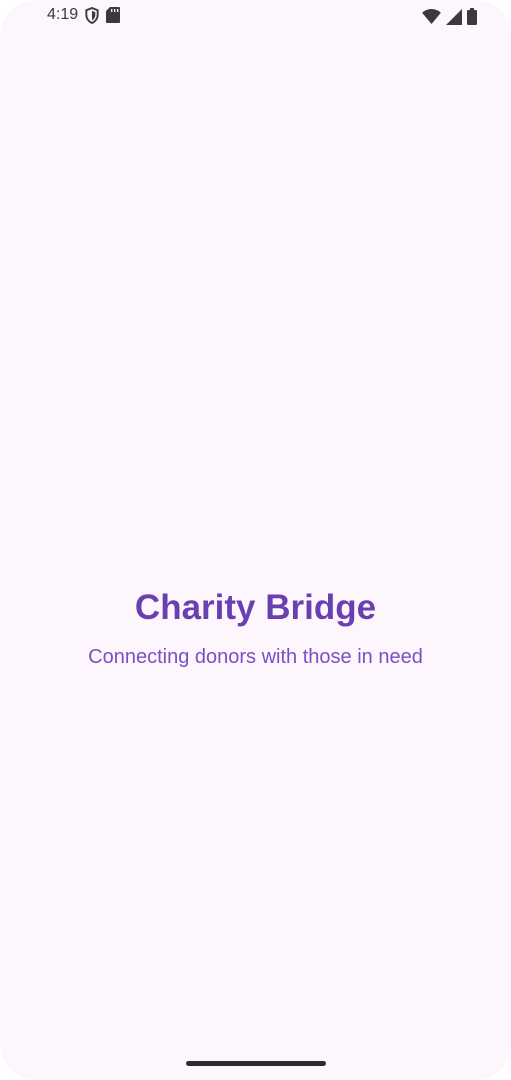  I want to click on battery-icon, so click(472, 16).